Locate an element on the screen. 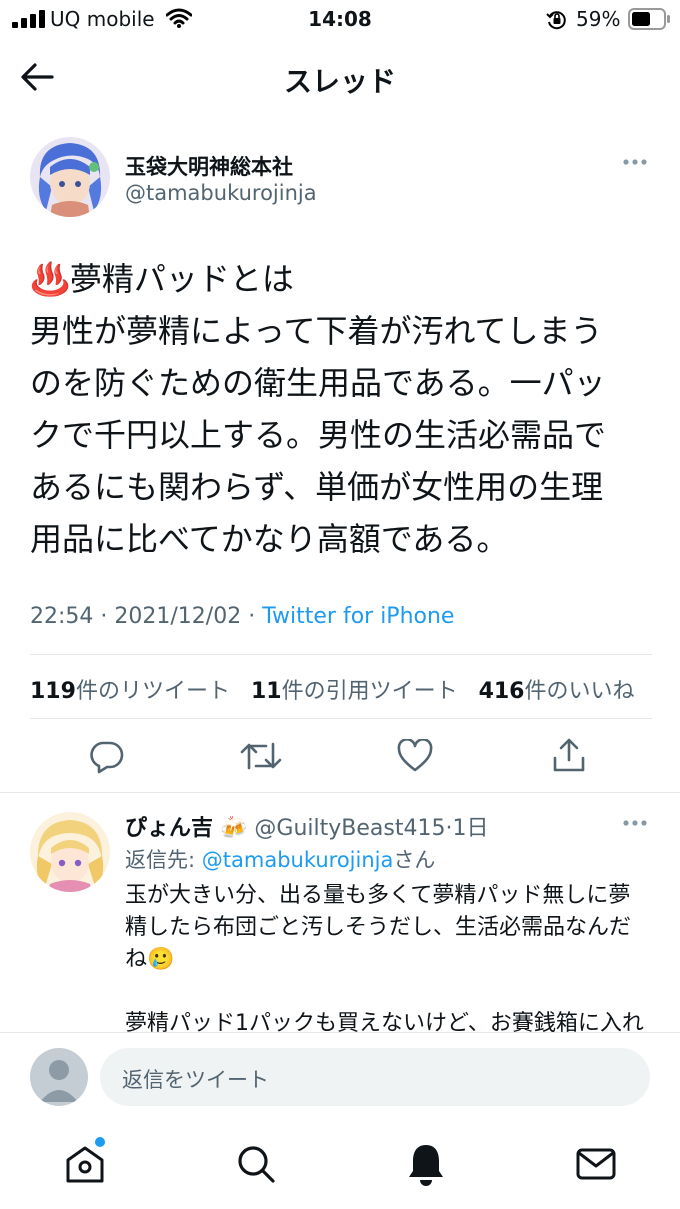 This screenshot has height=1209, width=680. battery-icon is located at coordinates (650, 19).